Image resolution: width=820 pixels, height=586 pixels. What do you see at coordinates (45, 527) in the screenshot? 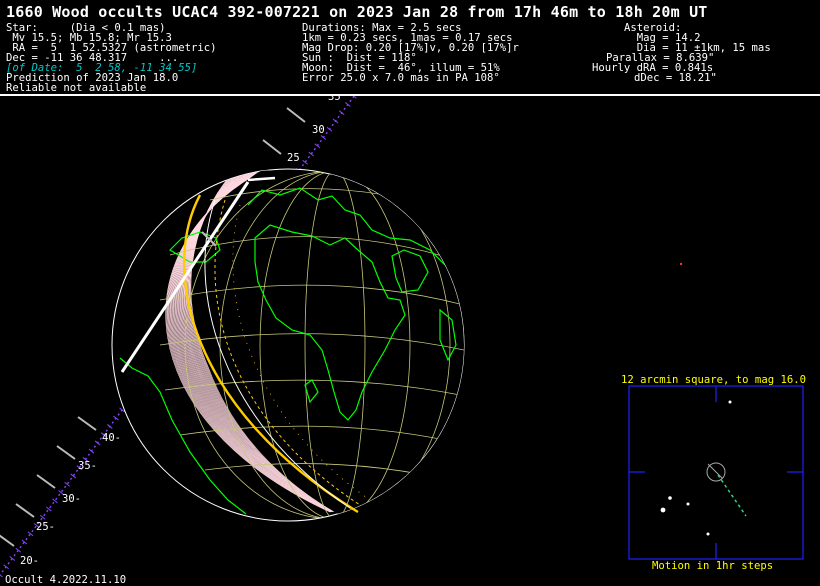
I see `path-label-25: 25-` at bounding box center [45, 527].